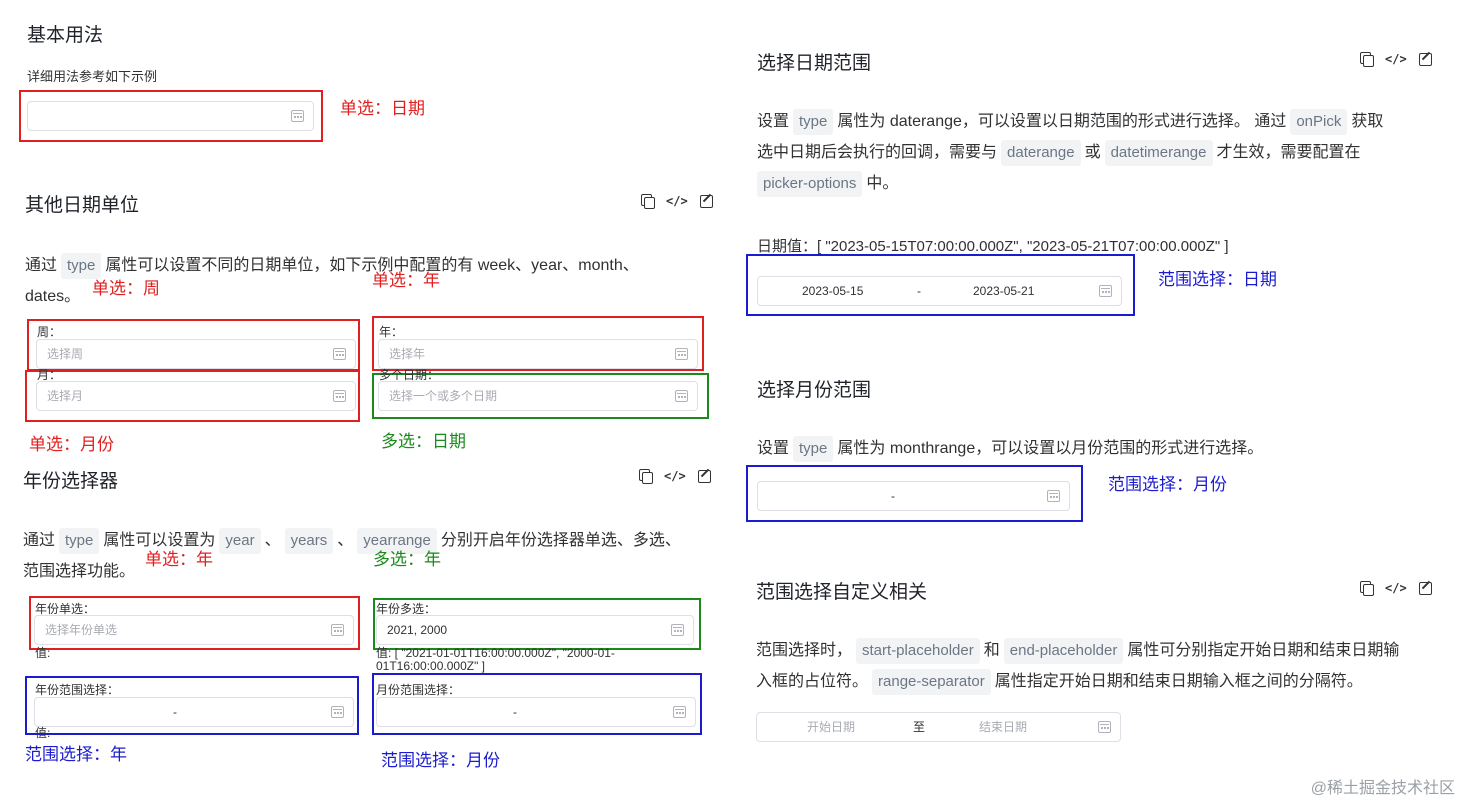 This screenshot has height=804, width=1463. I want to click on annotation: 单选：日期, so click(382, 108).